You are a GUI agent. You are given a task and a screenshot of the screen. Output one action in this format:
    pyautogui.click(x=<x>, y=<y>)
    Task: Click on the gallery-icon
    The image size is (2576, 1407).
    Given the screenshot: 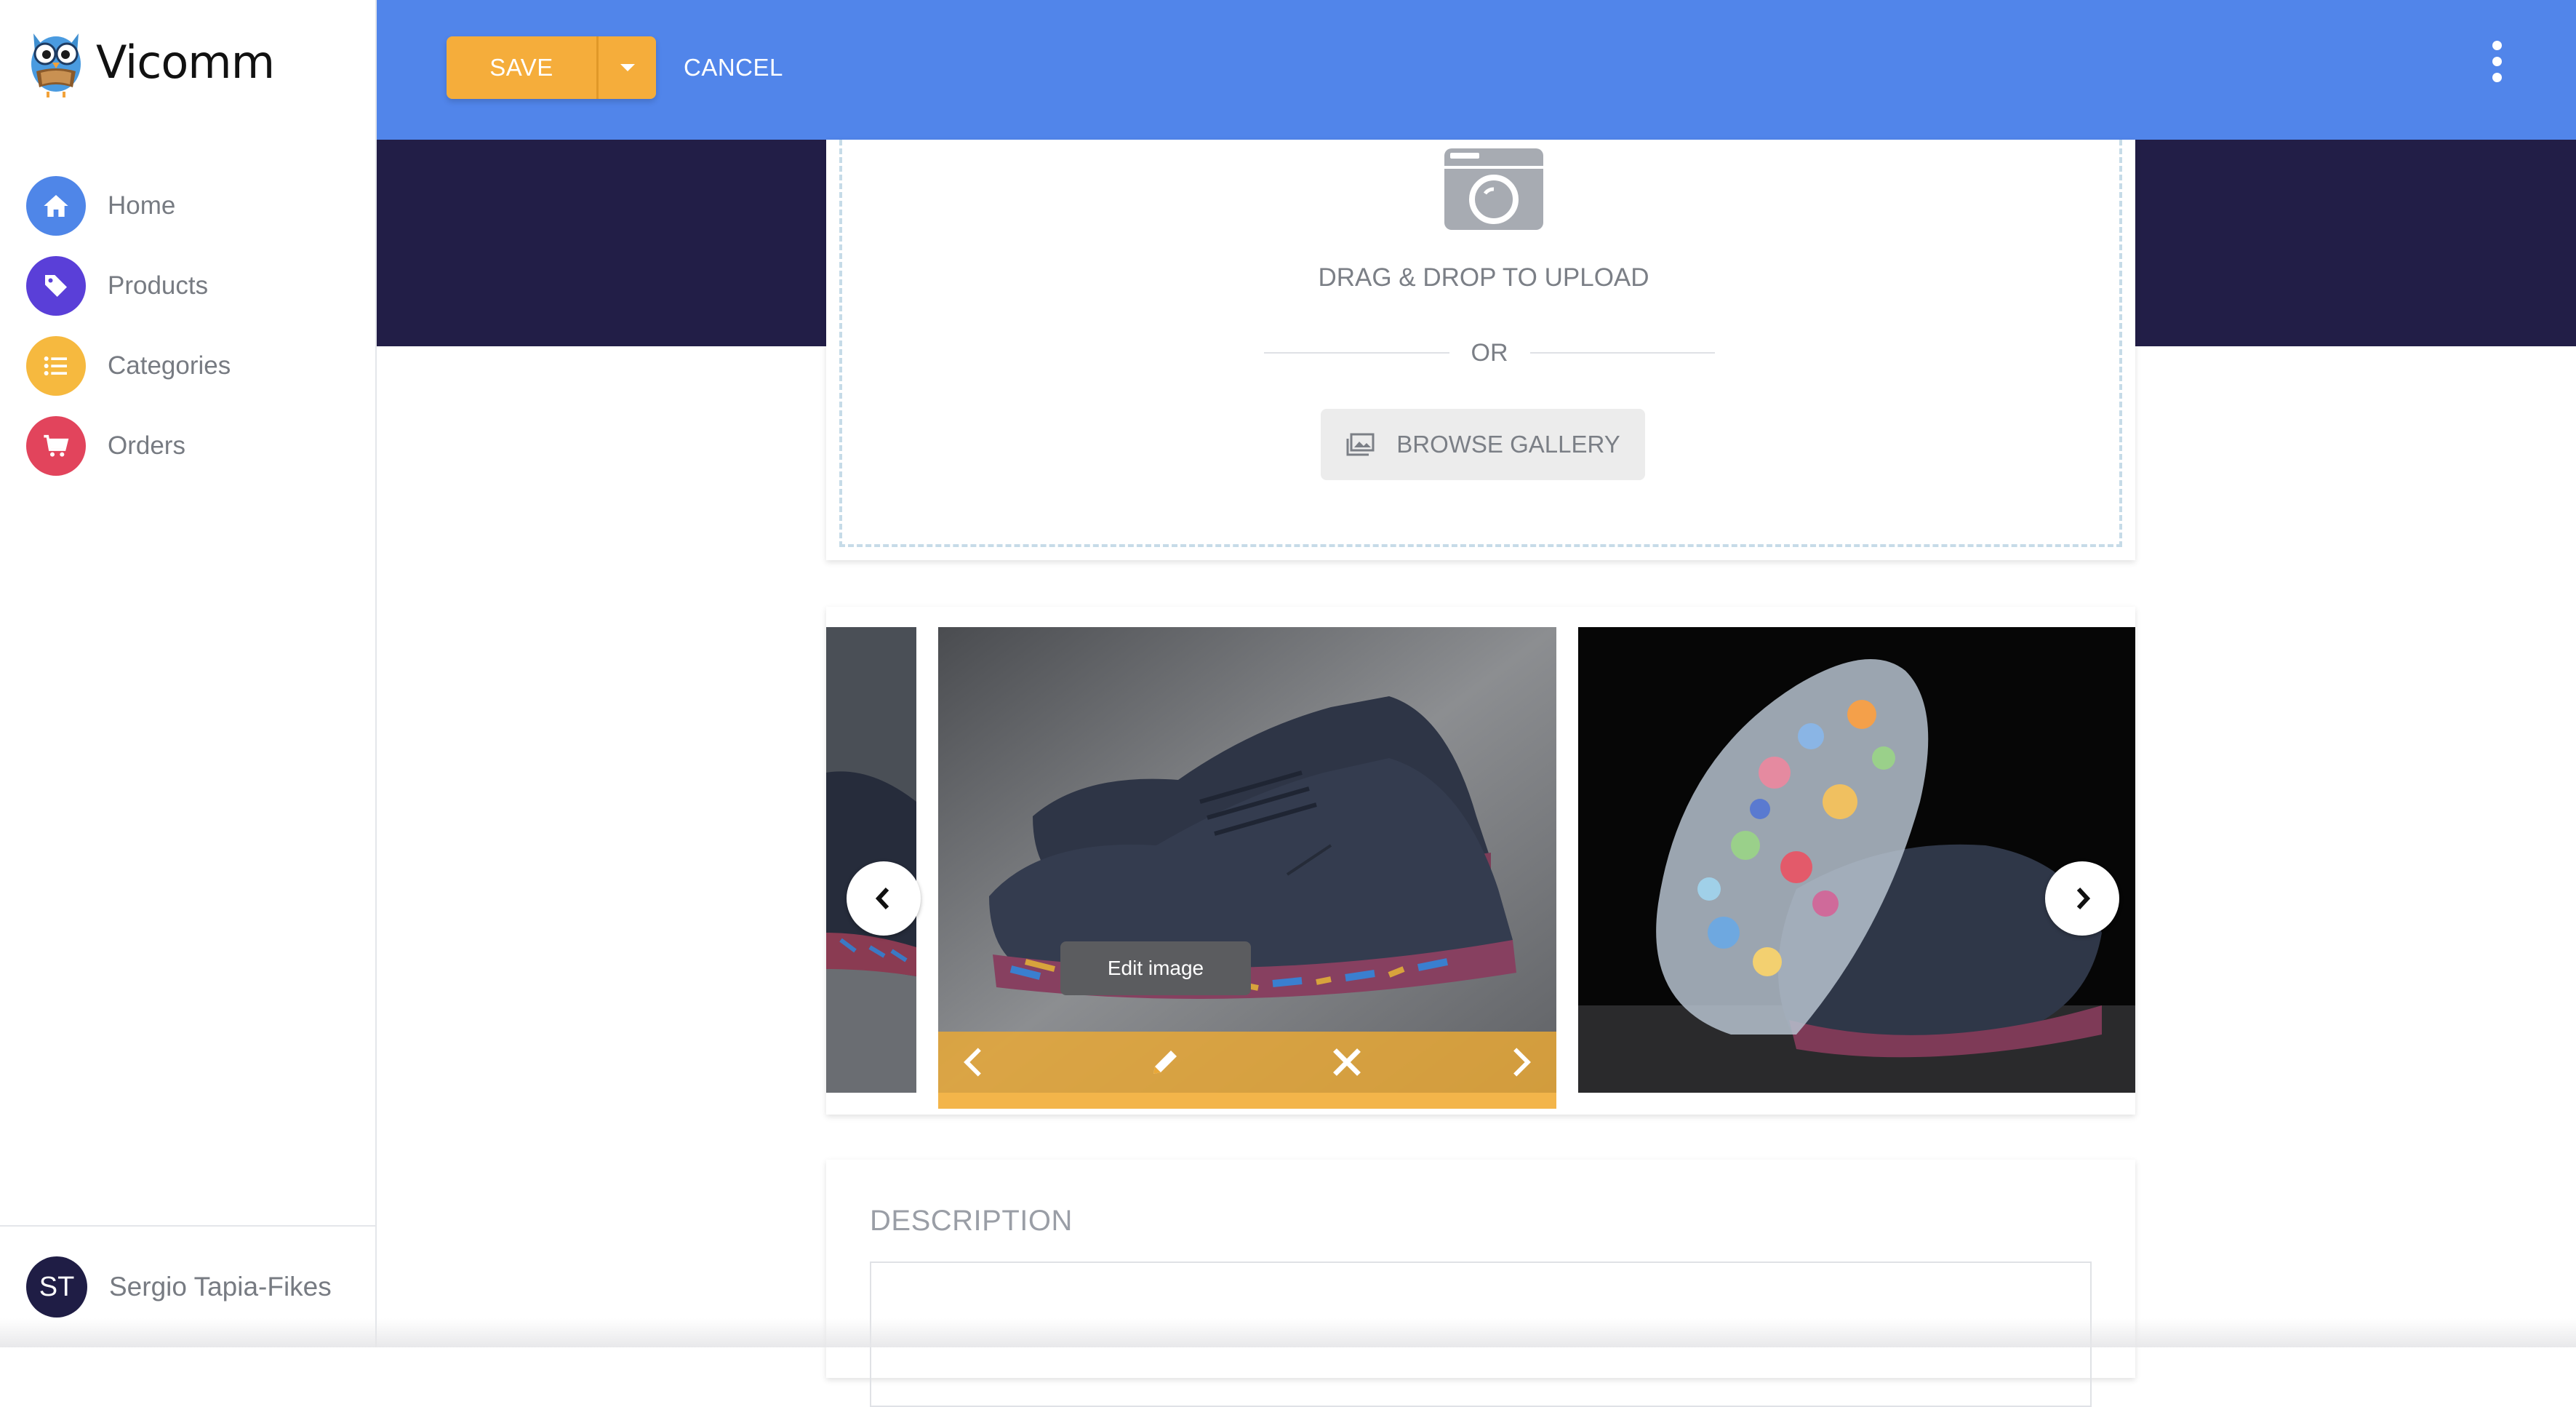 What is the action you would take?
    pyautogui.click(x=1360, y=444)
    